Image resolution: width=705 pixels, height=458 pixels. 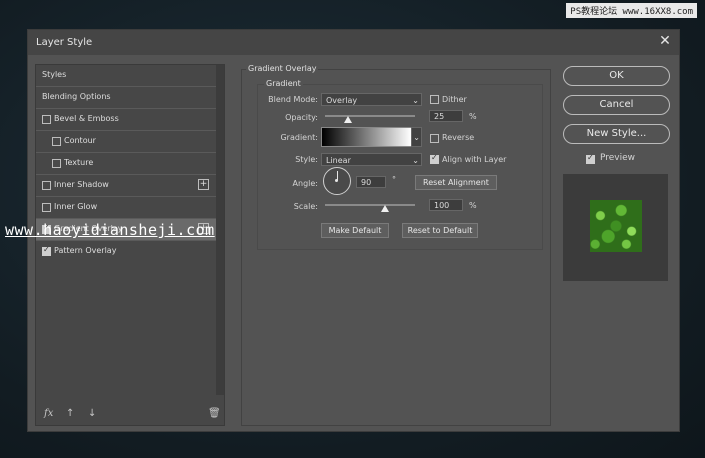 What do you see at coordinates (385, 208) in the screenshot?
I see `scale-slider-thumb` at bounding box center [385, 208].